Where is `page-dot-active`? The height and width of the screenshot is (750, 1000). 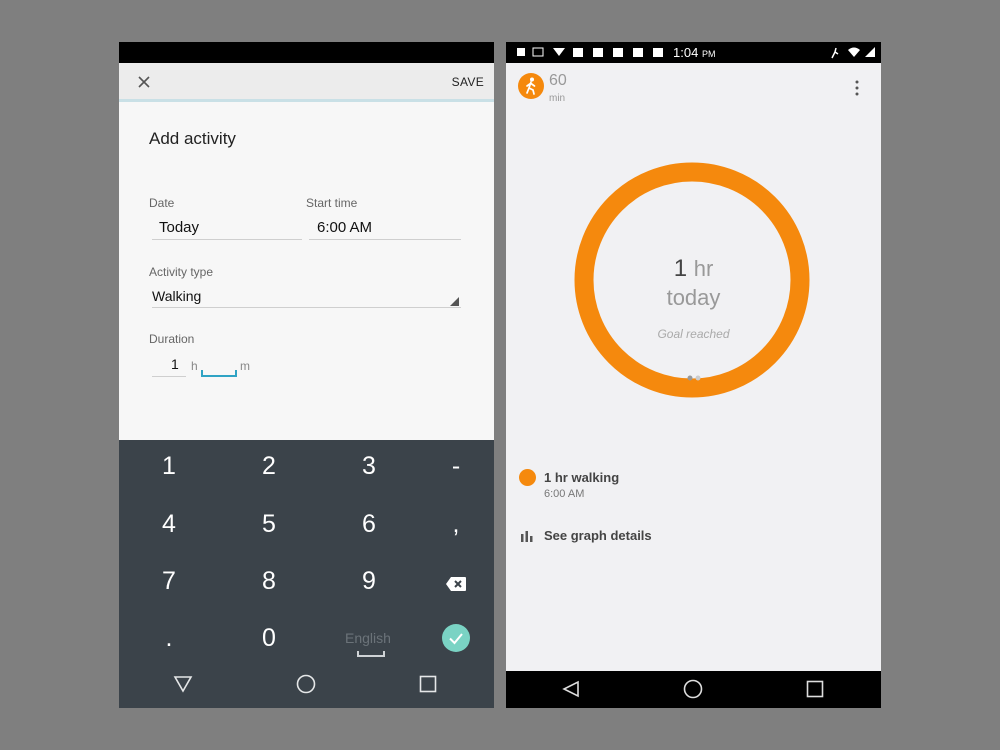 page-dot-active is located at coordinates (690, 378).